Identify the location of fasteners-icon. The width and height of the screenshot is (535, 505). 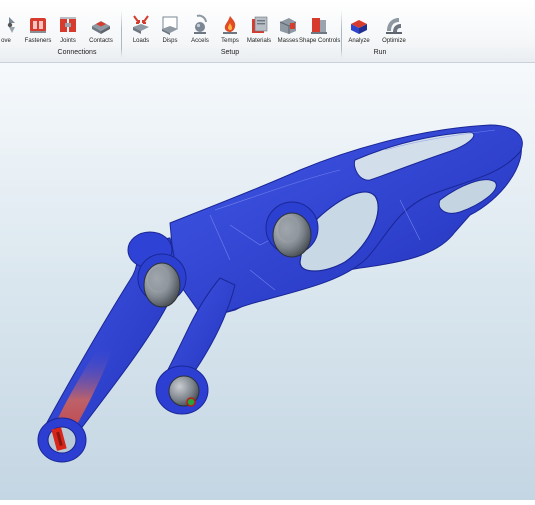
(38, 25).